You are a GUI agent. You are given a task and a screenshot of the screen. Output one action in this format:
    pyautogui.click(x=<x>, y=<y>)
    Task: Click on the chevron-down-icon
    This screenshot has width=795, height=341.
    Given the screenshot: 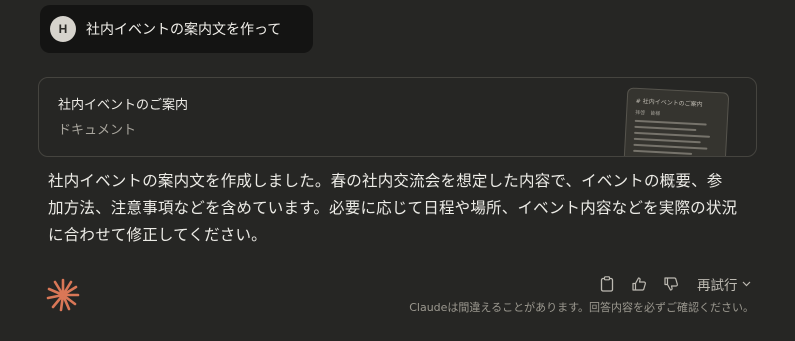 What is the action you would take?
    pyautogui.click(x=746, y=284)
    